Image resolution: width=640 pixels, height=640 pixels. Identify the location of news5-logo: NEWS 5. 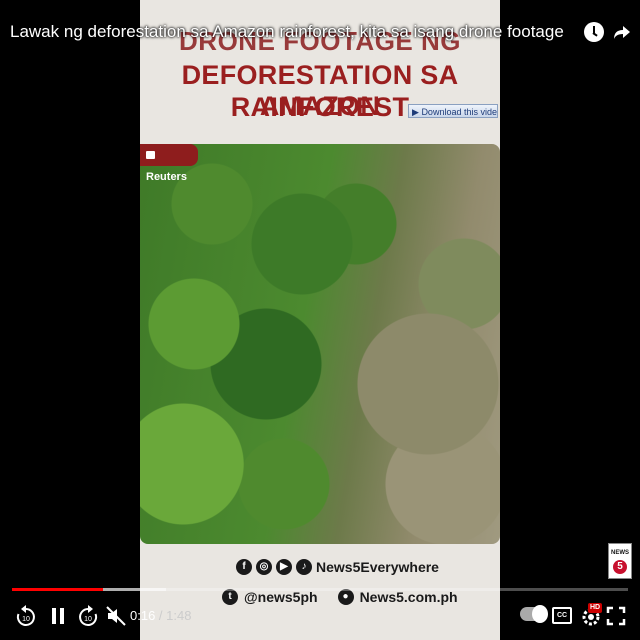
(620, 561).